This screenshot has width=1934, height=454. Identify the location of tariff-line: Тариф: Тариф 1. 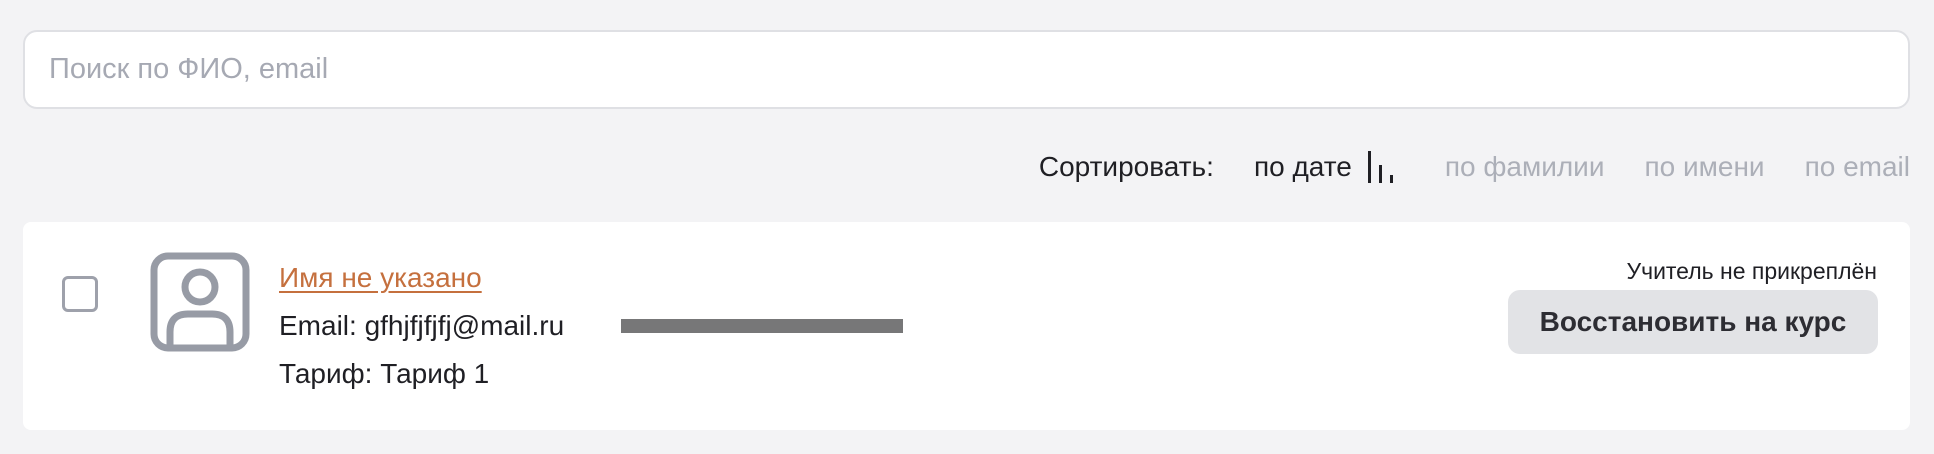
(421, 374).